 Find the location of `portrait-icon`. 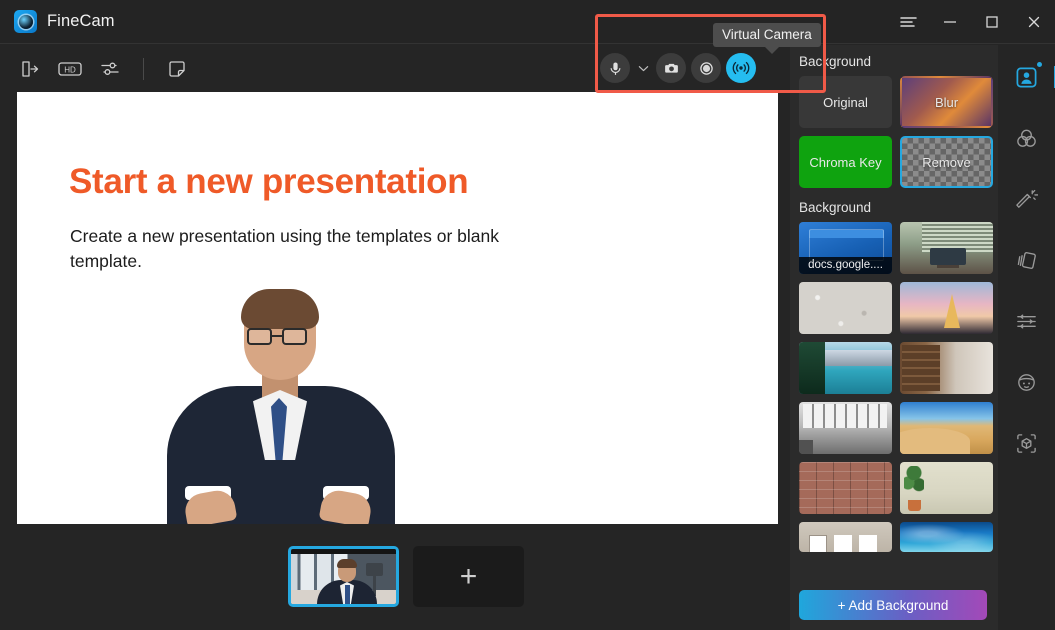

portrait-icon is located at coordinates (1032, 77).